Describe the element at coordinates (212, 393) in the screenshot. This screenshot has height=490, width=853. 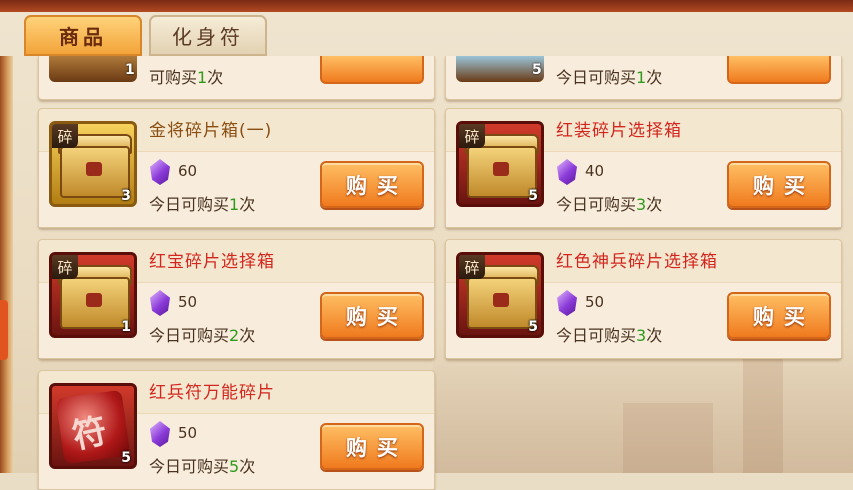
I see `item-name: 红兵符万能碎片` at that location.